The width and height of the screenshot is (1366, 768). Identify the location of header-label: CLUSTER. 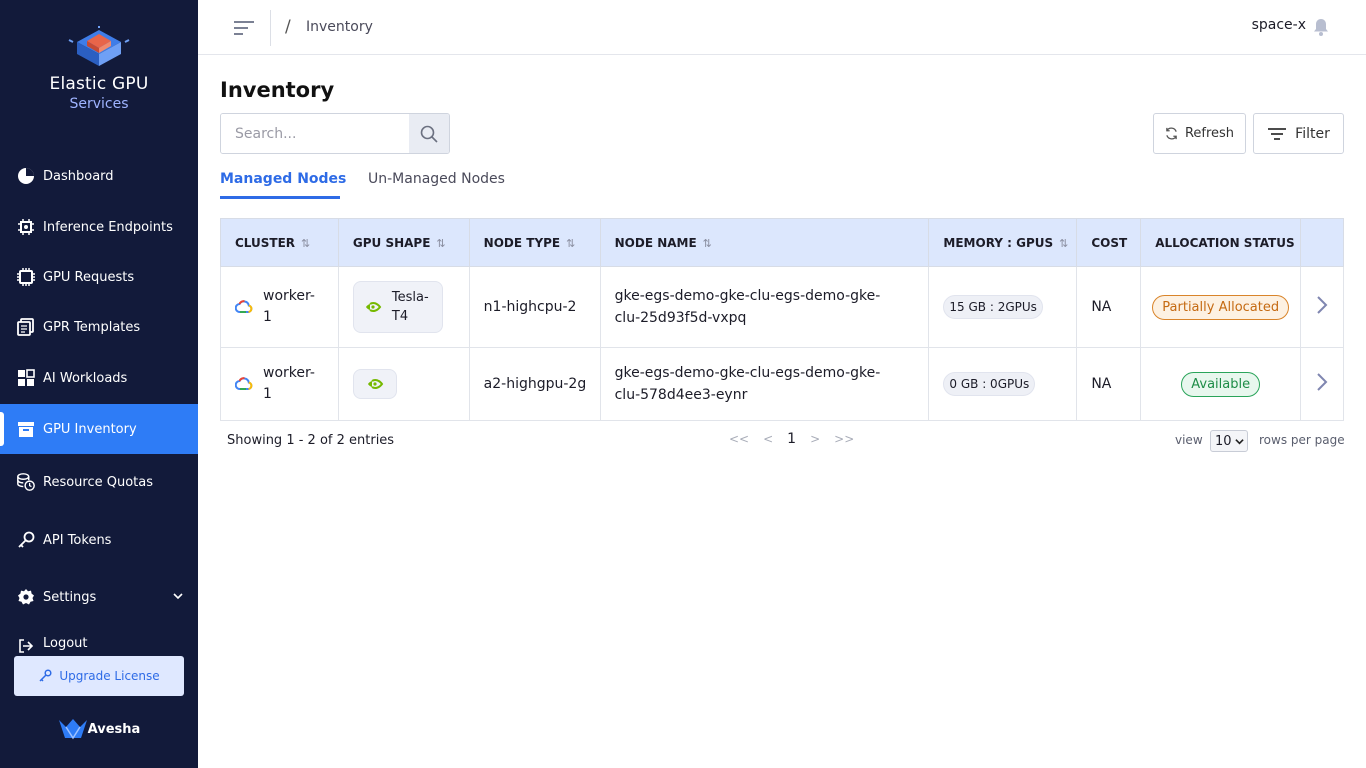
(265, 242).